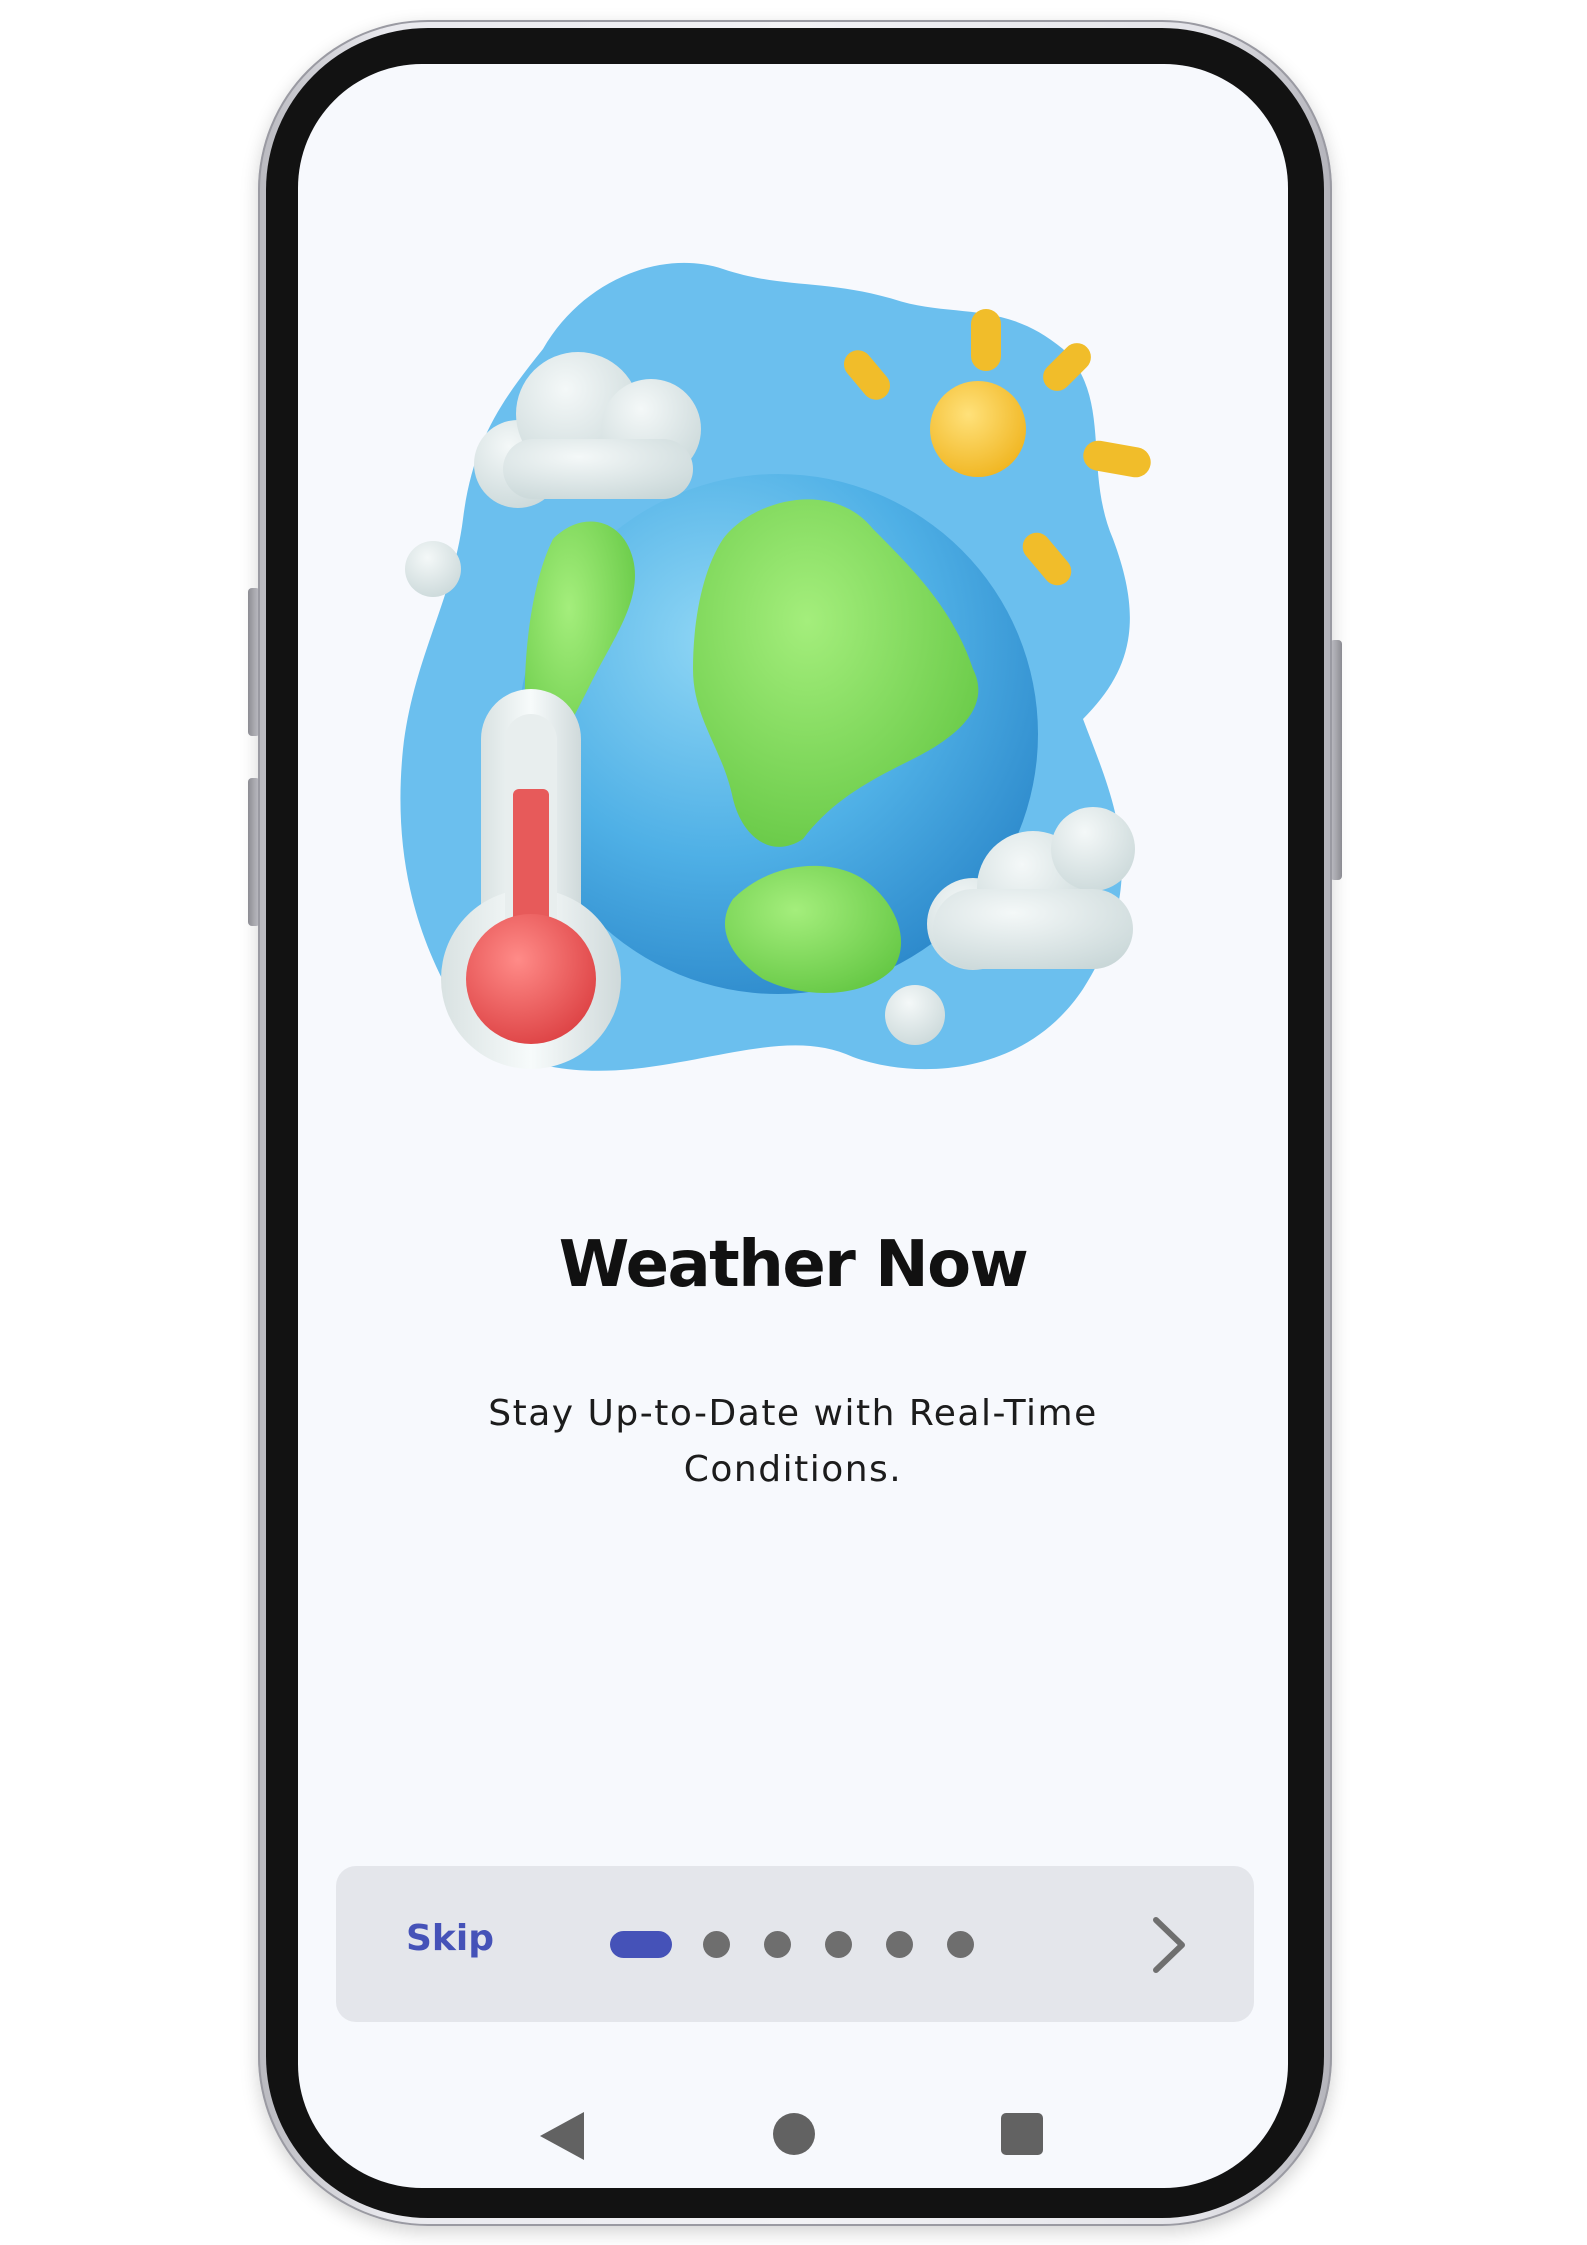 This screenshot has height=2245, width=1587. Describe the element at coordinates (792, 1944) in the screenshot. I see `page-indicator` at that location.